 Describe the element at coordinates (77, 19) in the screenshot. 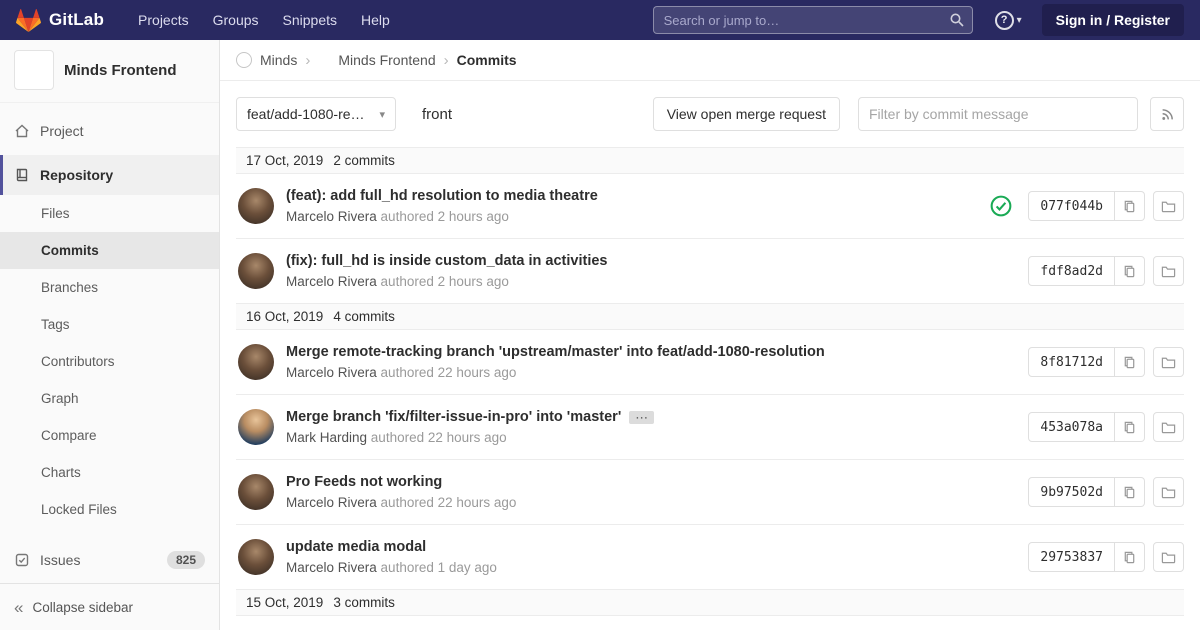

I see `gitlab-wordmark: GitLab` at that location.